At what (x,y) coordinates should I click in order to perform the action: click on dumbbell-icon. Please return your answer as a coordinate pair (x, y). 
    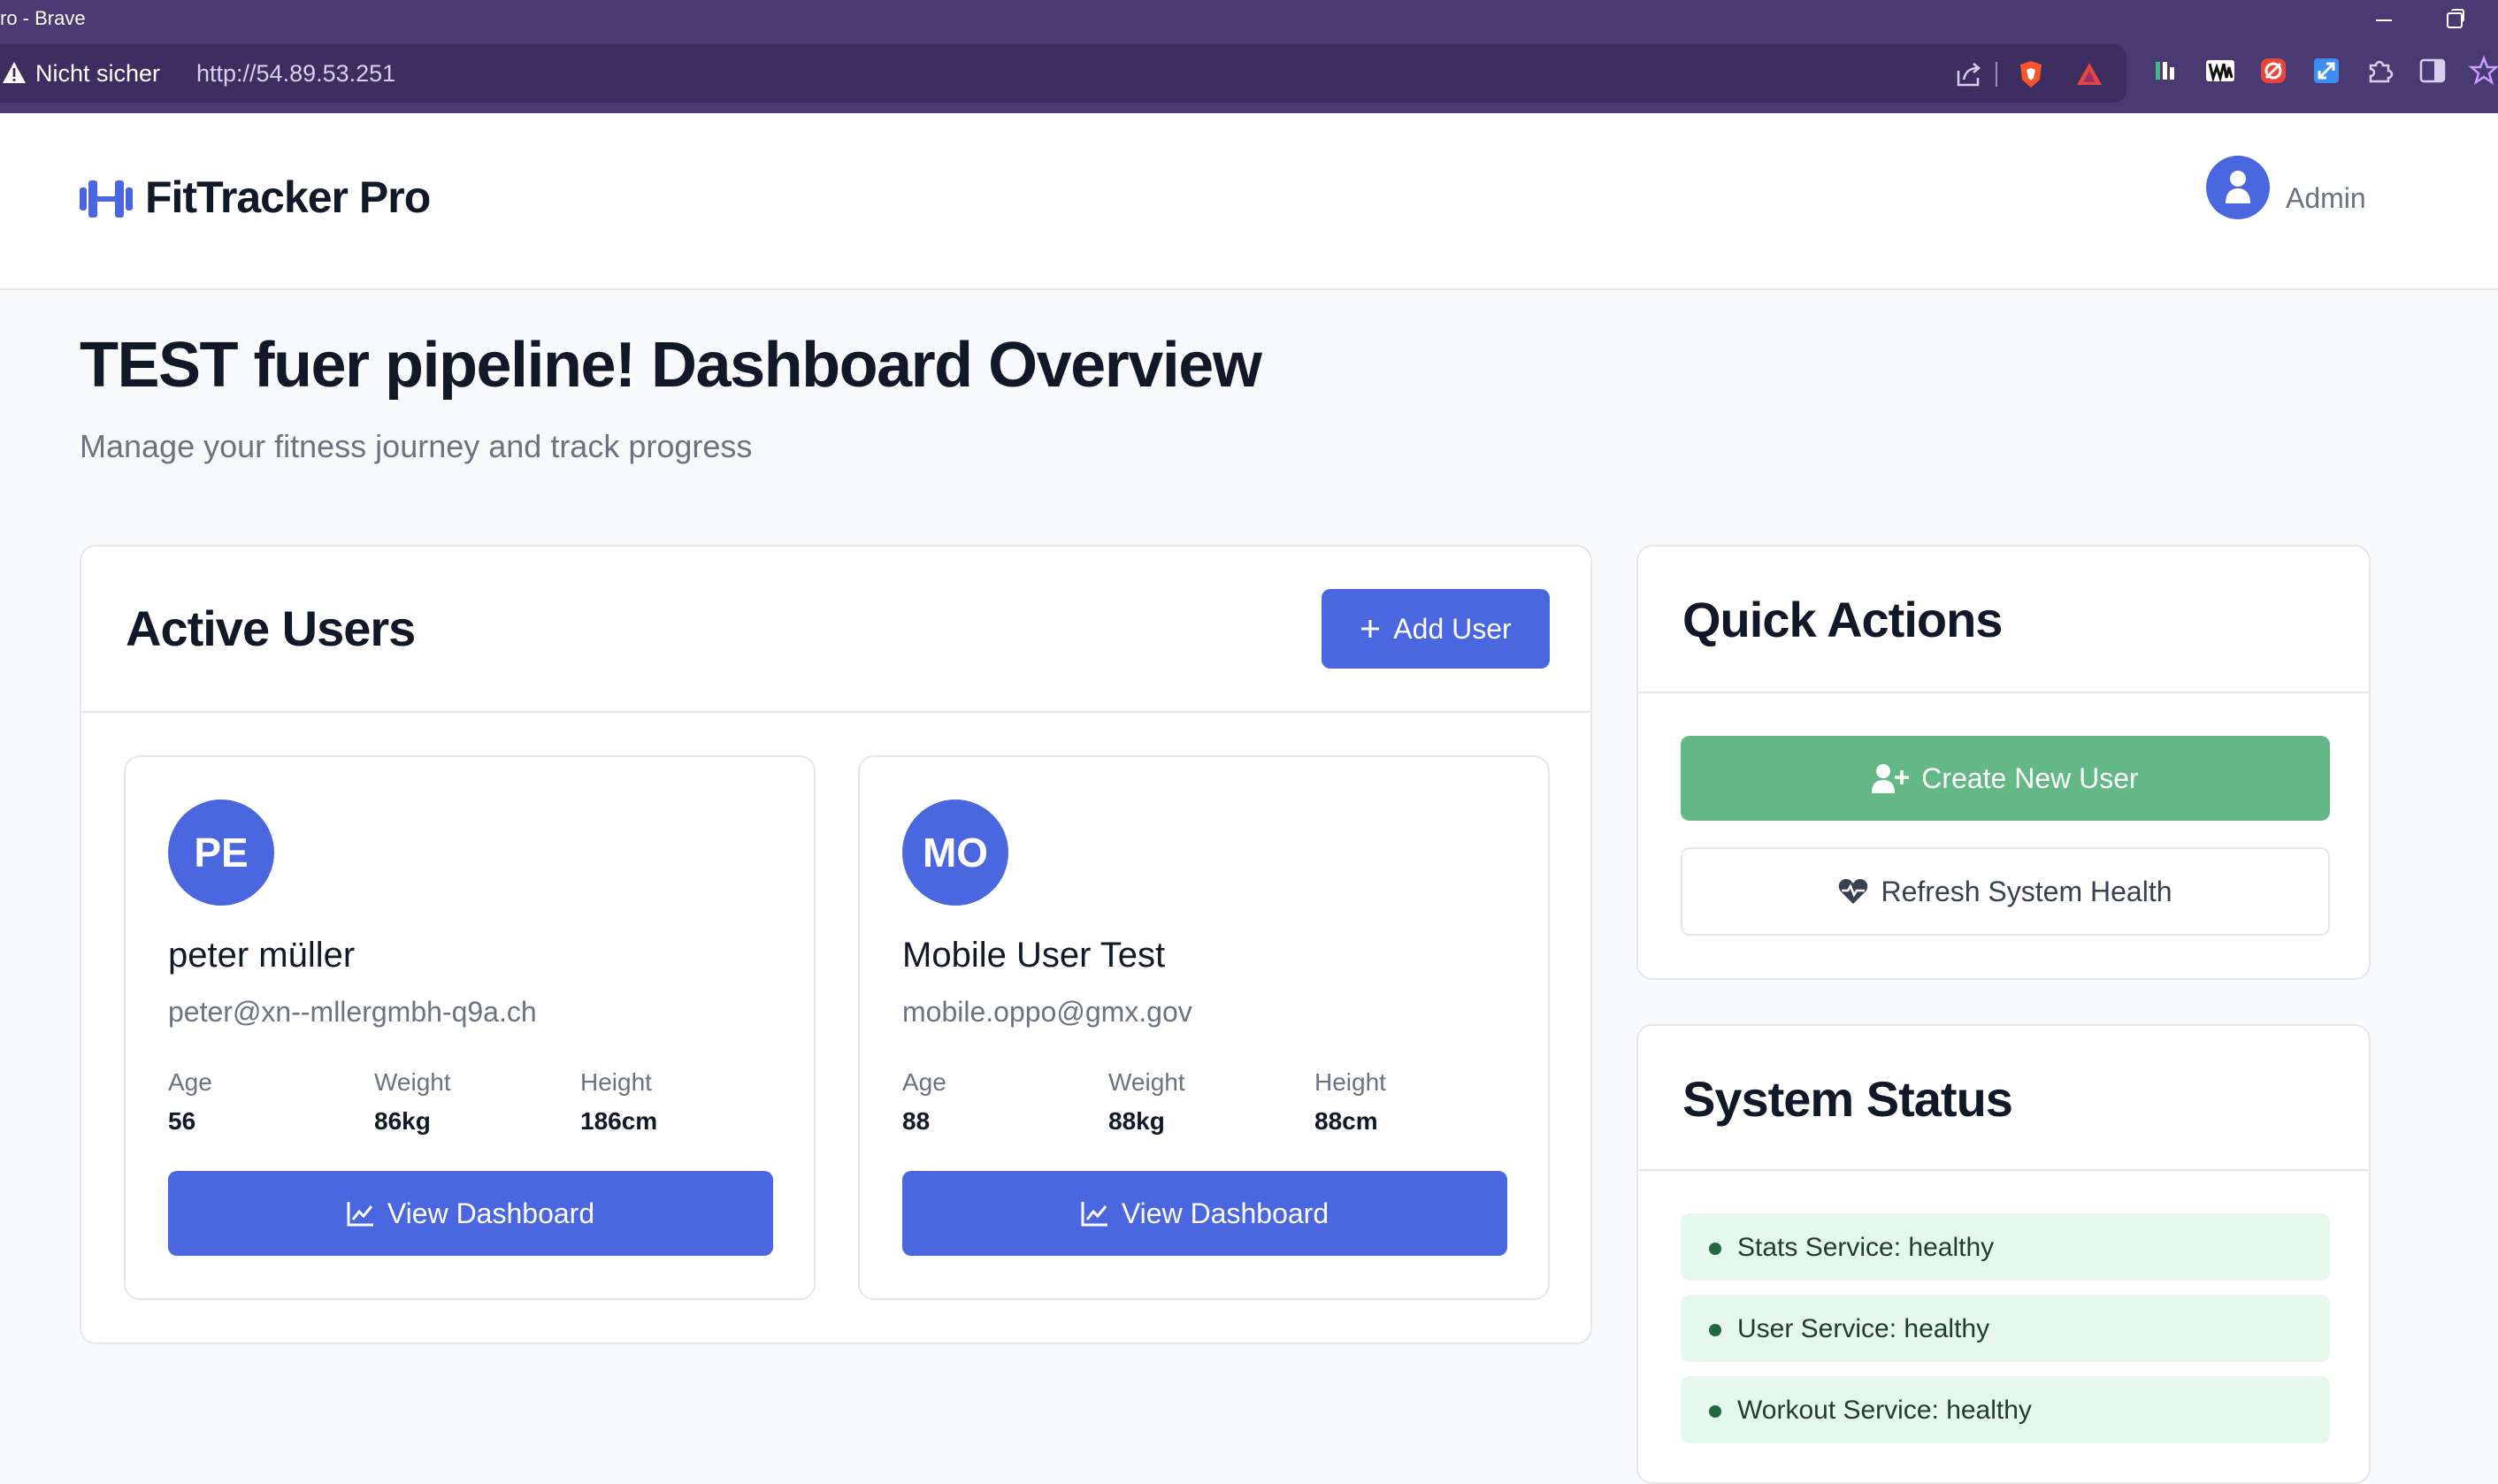
    Looking at the image, I should click on (106, 199).